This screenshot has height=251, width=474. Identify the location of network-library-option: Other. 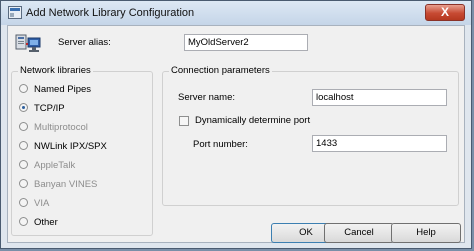
(38, 223).